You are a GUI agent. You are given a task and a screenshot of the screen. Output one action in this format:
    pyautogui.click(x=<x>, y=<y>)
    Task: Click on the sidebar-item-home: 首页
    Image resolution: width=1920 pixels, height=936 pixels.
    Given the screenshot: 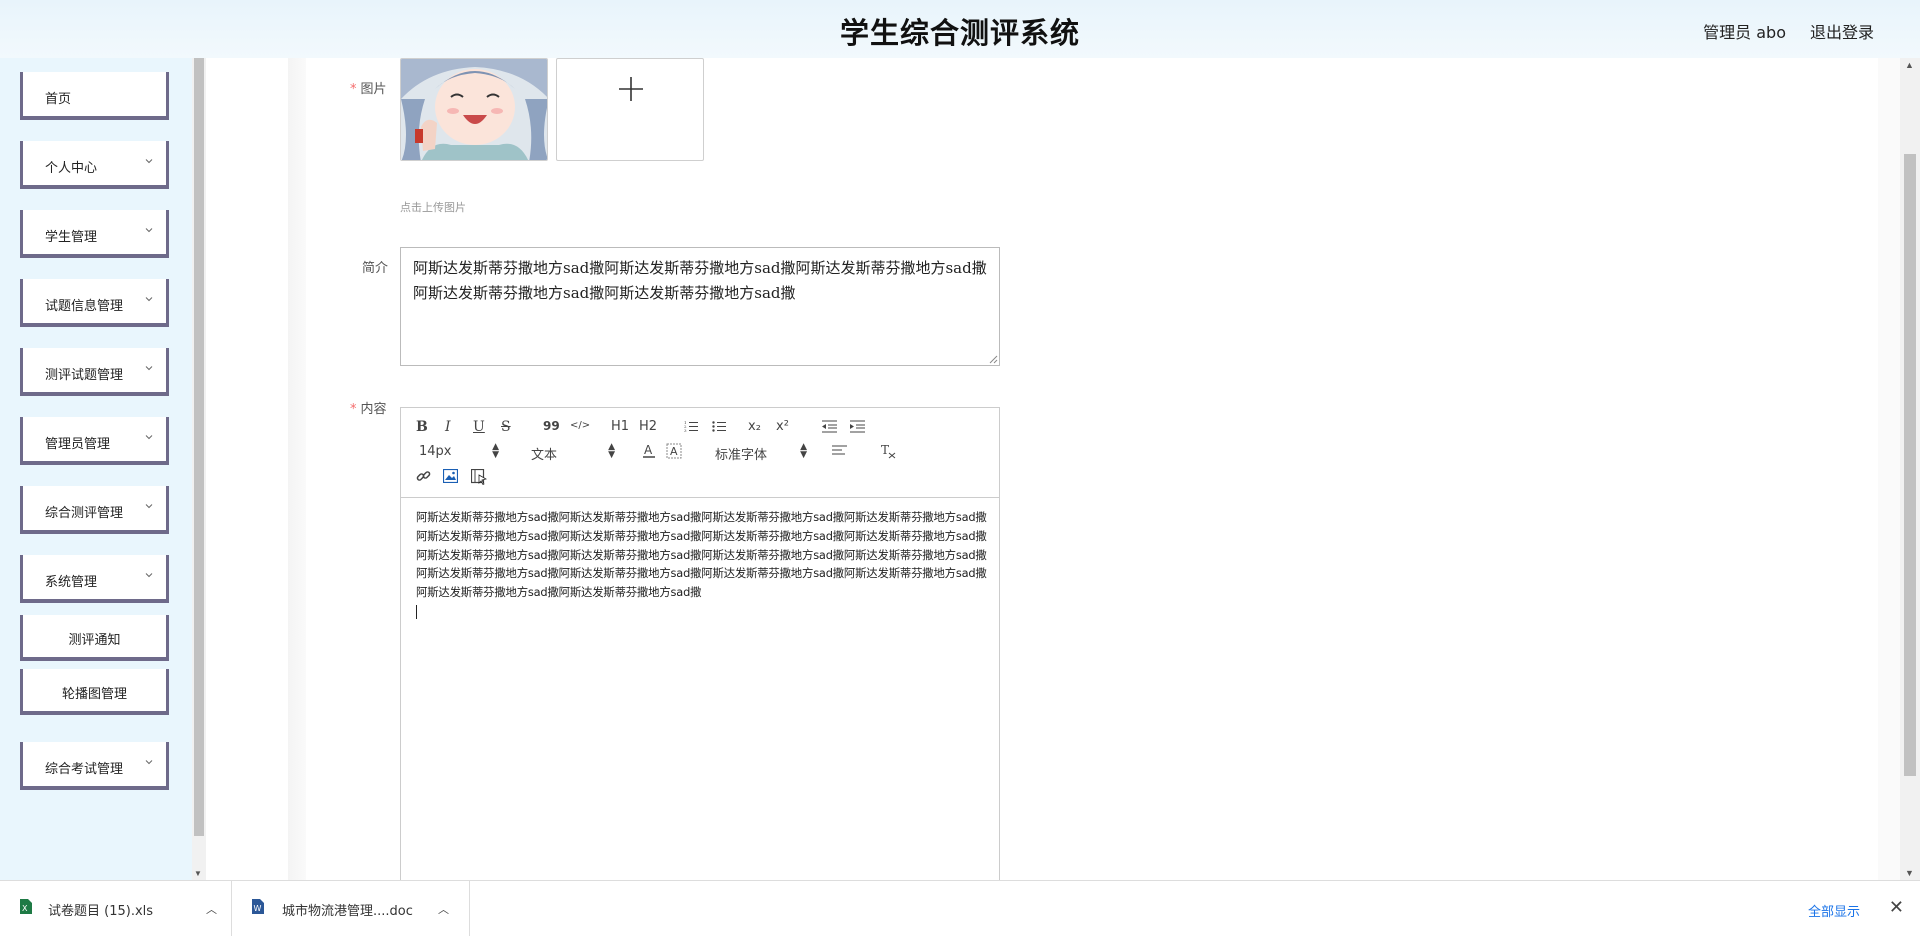 What is the action you would take?
    pyautogui.click(x=94, y=96)
    